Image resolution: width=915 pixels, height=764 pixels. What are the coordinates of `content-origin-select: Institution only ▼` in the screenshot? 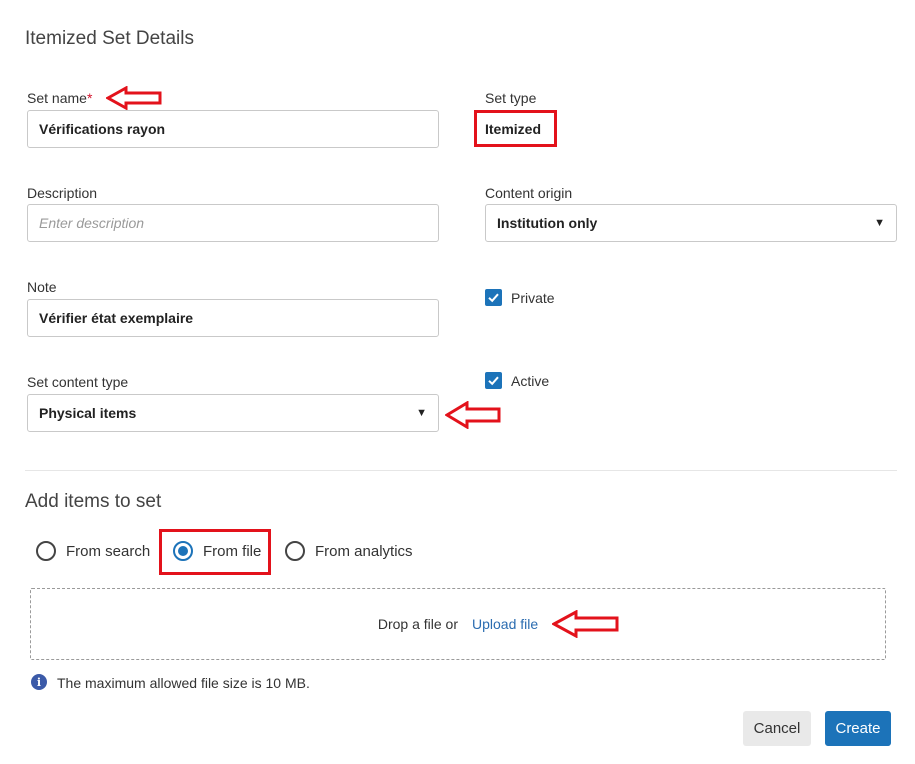 It's located at (691, 223).